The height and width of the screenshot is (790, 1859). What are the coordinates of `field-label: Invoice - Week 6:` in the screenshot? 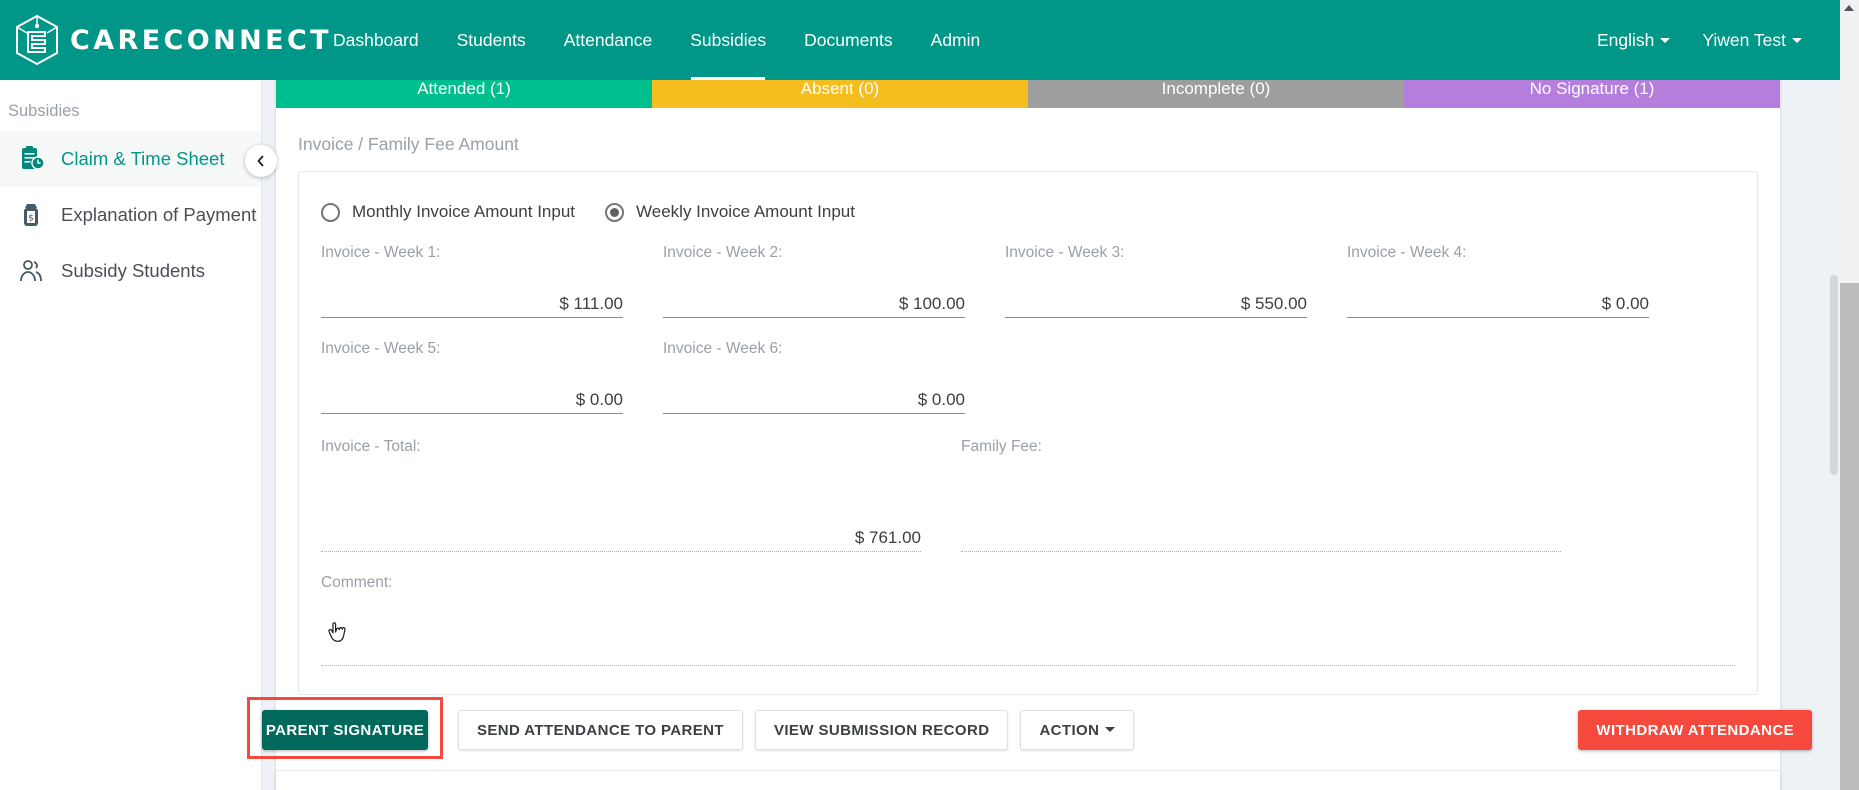 It's located at (723, 348).